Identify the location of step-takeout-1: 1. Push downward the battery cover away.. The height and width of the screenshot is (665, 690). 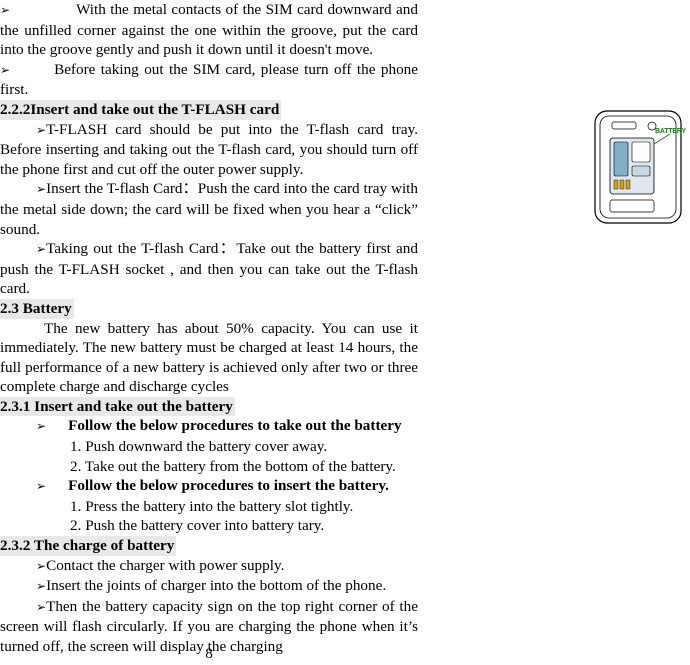
(199, 447).